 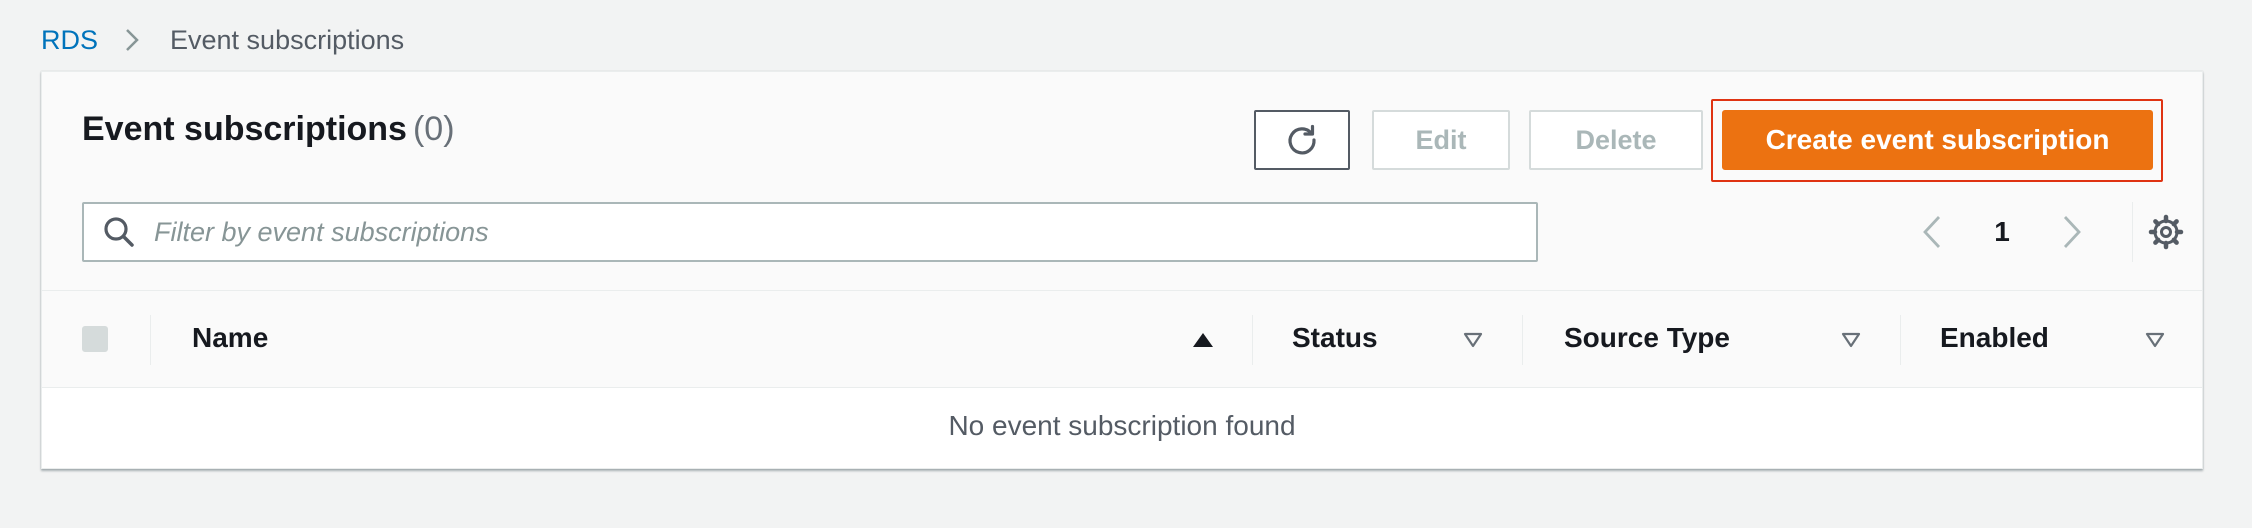 I want to click on column-header-name: Name, so click(x=230, y=338).